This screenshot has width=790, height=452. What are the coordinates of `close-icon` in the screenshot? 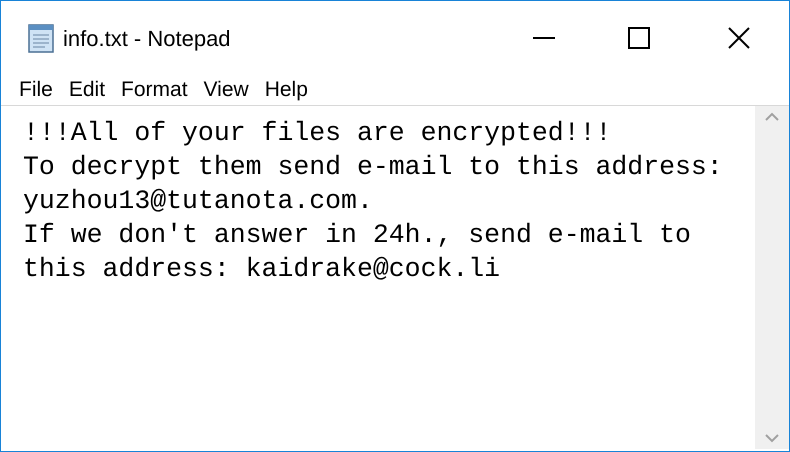 It's located at (739, 38).